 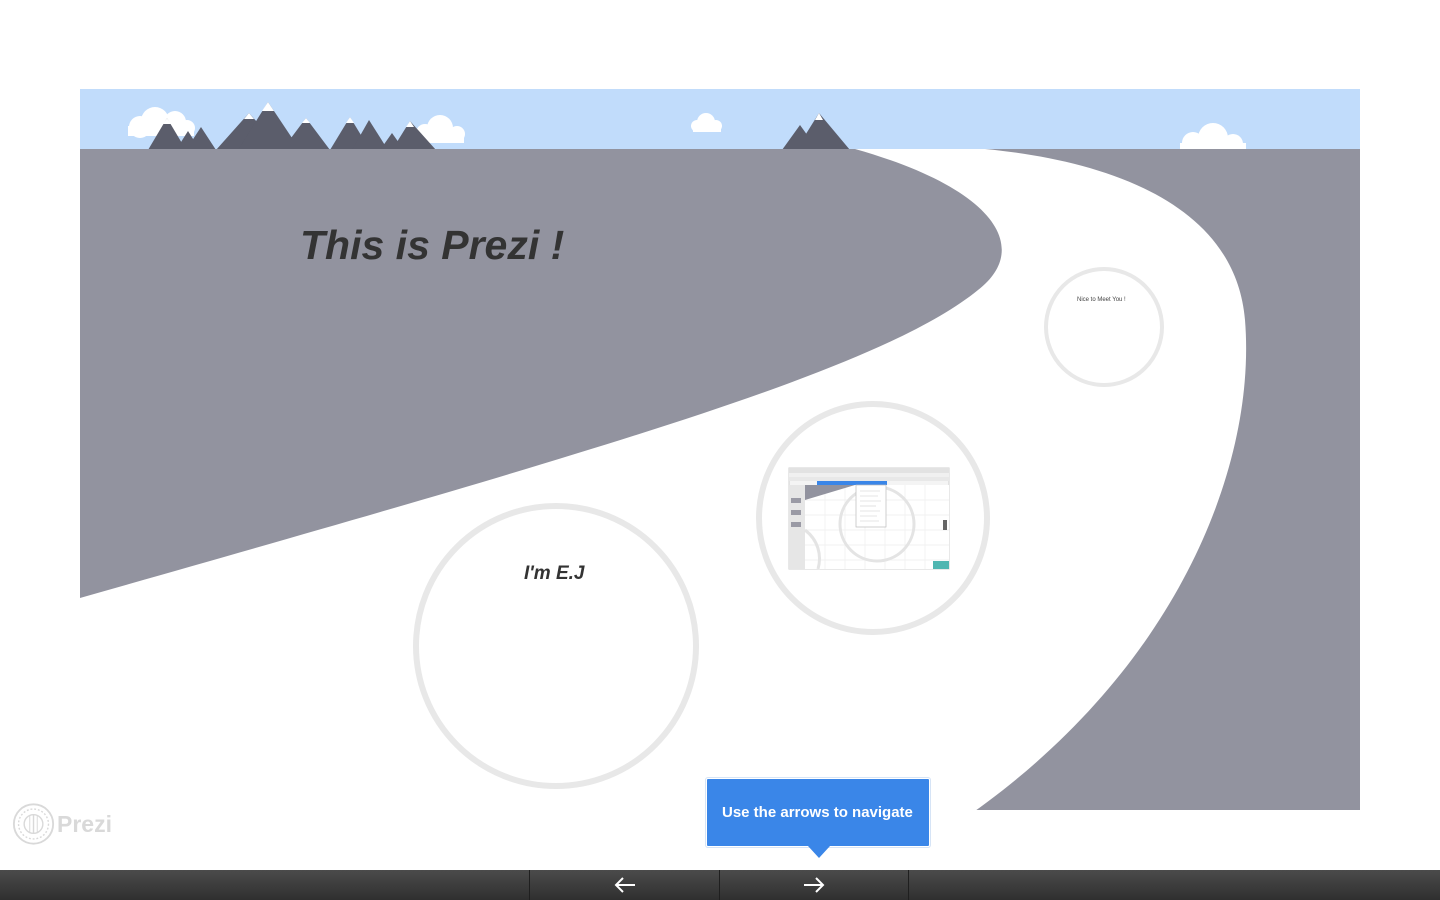 I want to click on intro-bubble, so click(x=556, y=646).